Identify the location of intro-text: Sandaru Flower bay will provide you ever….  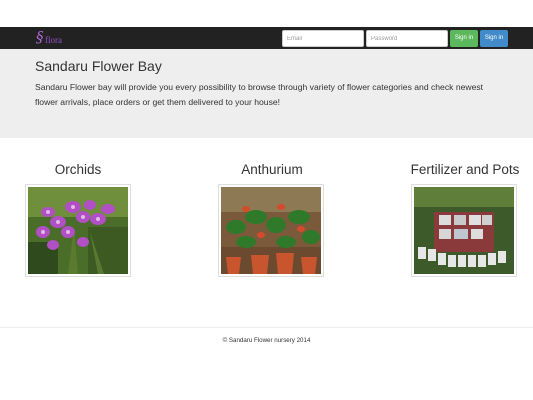
(259, 94).